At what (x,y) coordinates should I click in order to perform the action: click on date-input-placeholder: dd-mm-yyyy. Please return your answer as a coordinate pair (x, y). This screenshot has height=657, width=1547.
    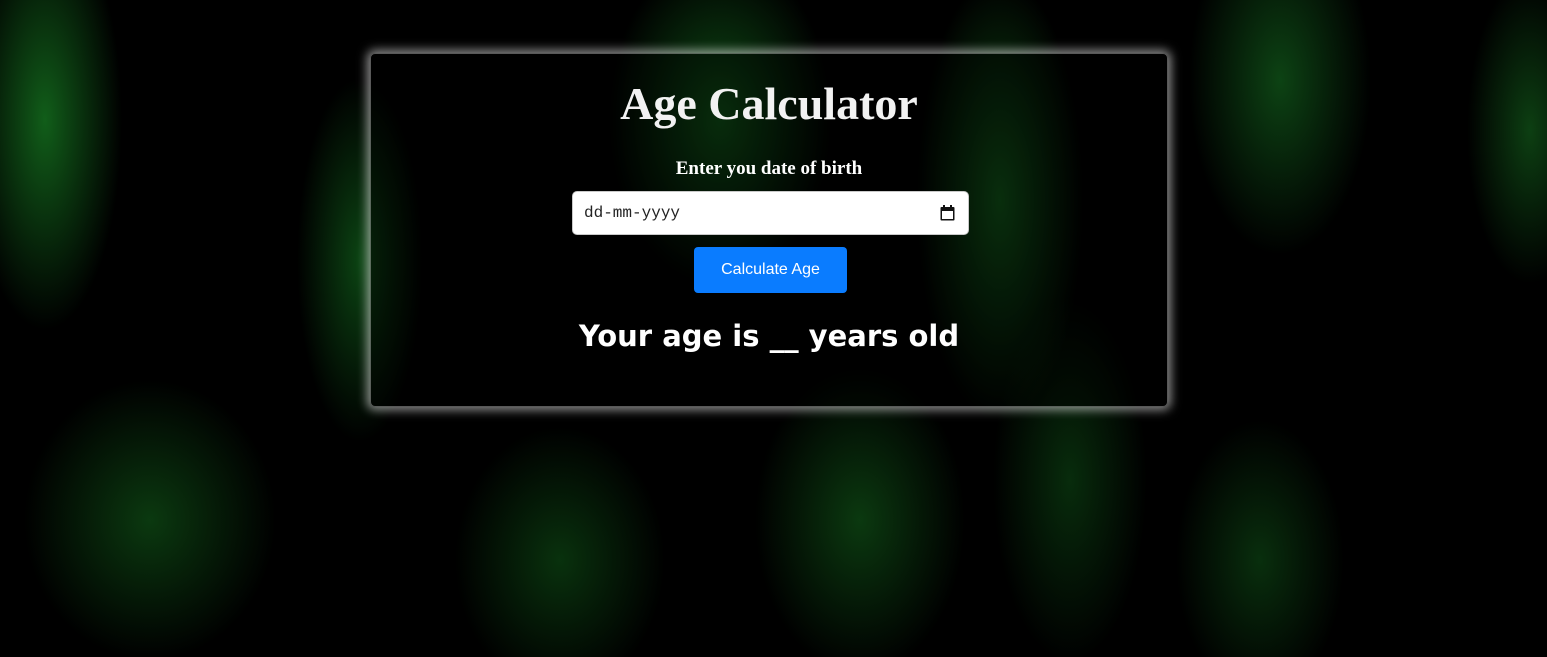
    Looking at the image, I should click on (632, 213).